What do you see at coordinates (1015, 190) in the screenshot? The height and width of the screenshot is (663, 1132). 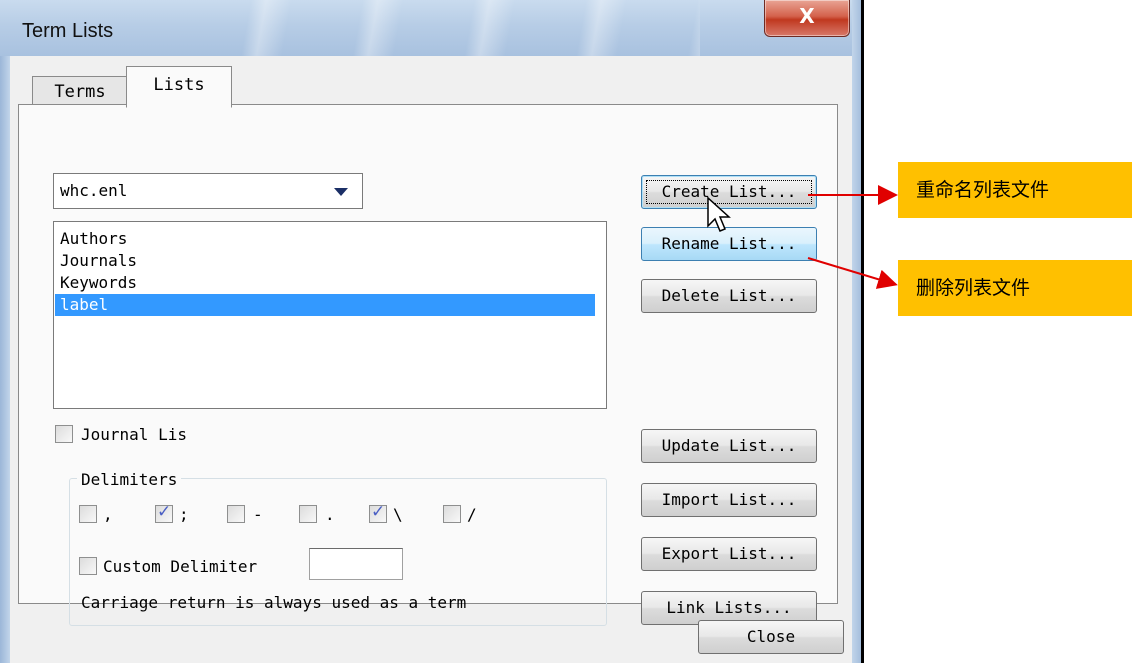 I see `rename-annotation-callout: 重命名列表文件` at bounding box center [1015, 190].